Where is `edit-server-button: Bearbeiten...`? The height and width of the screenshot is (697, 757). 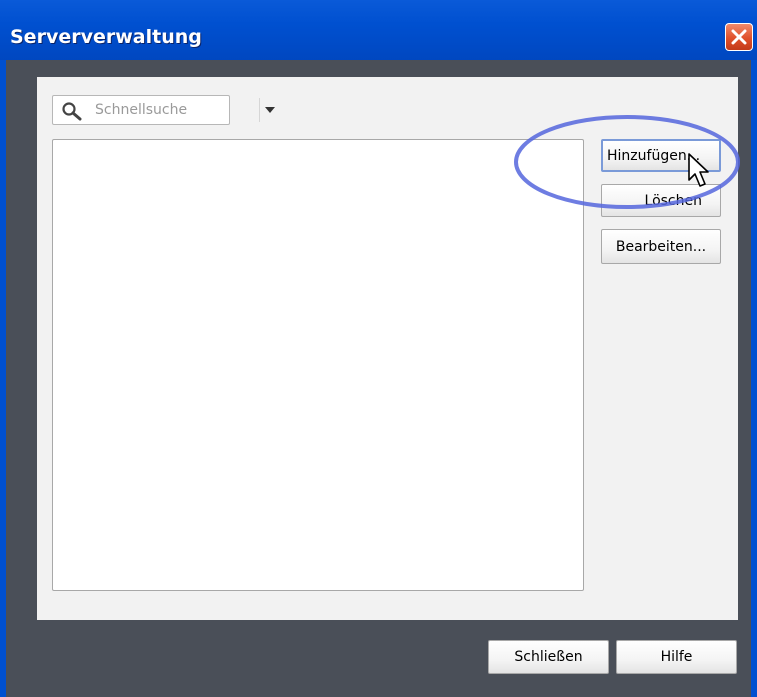
edit-server-button: Bearbeiten... is located at coordinates (661, 246).